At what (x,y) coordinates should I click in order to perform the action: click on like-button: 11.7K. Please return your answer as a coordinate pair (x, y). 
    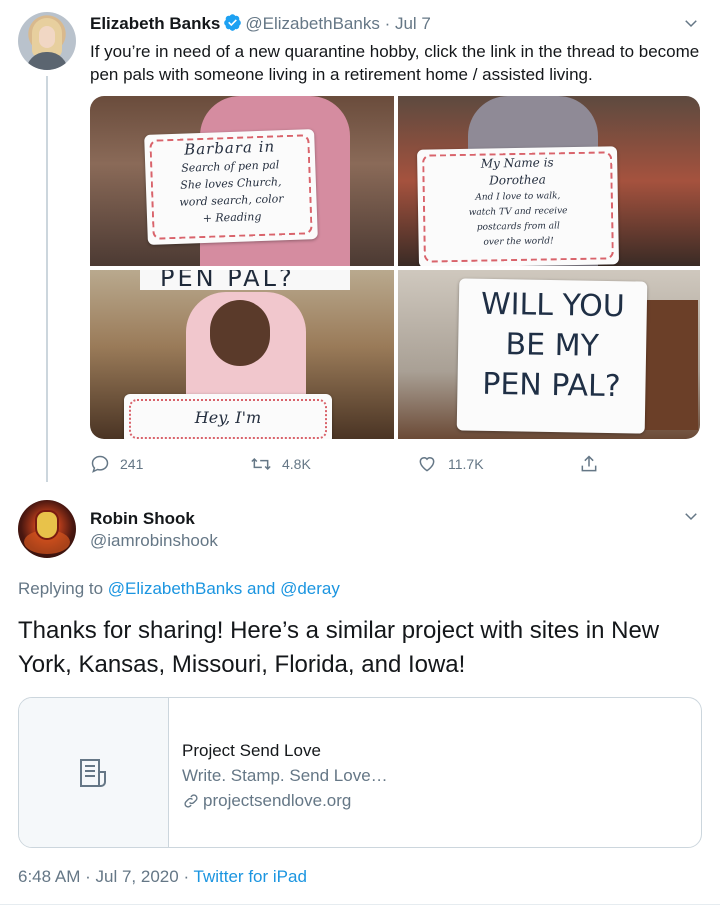
    Looking at the image, I should click on (450, 464).